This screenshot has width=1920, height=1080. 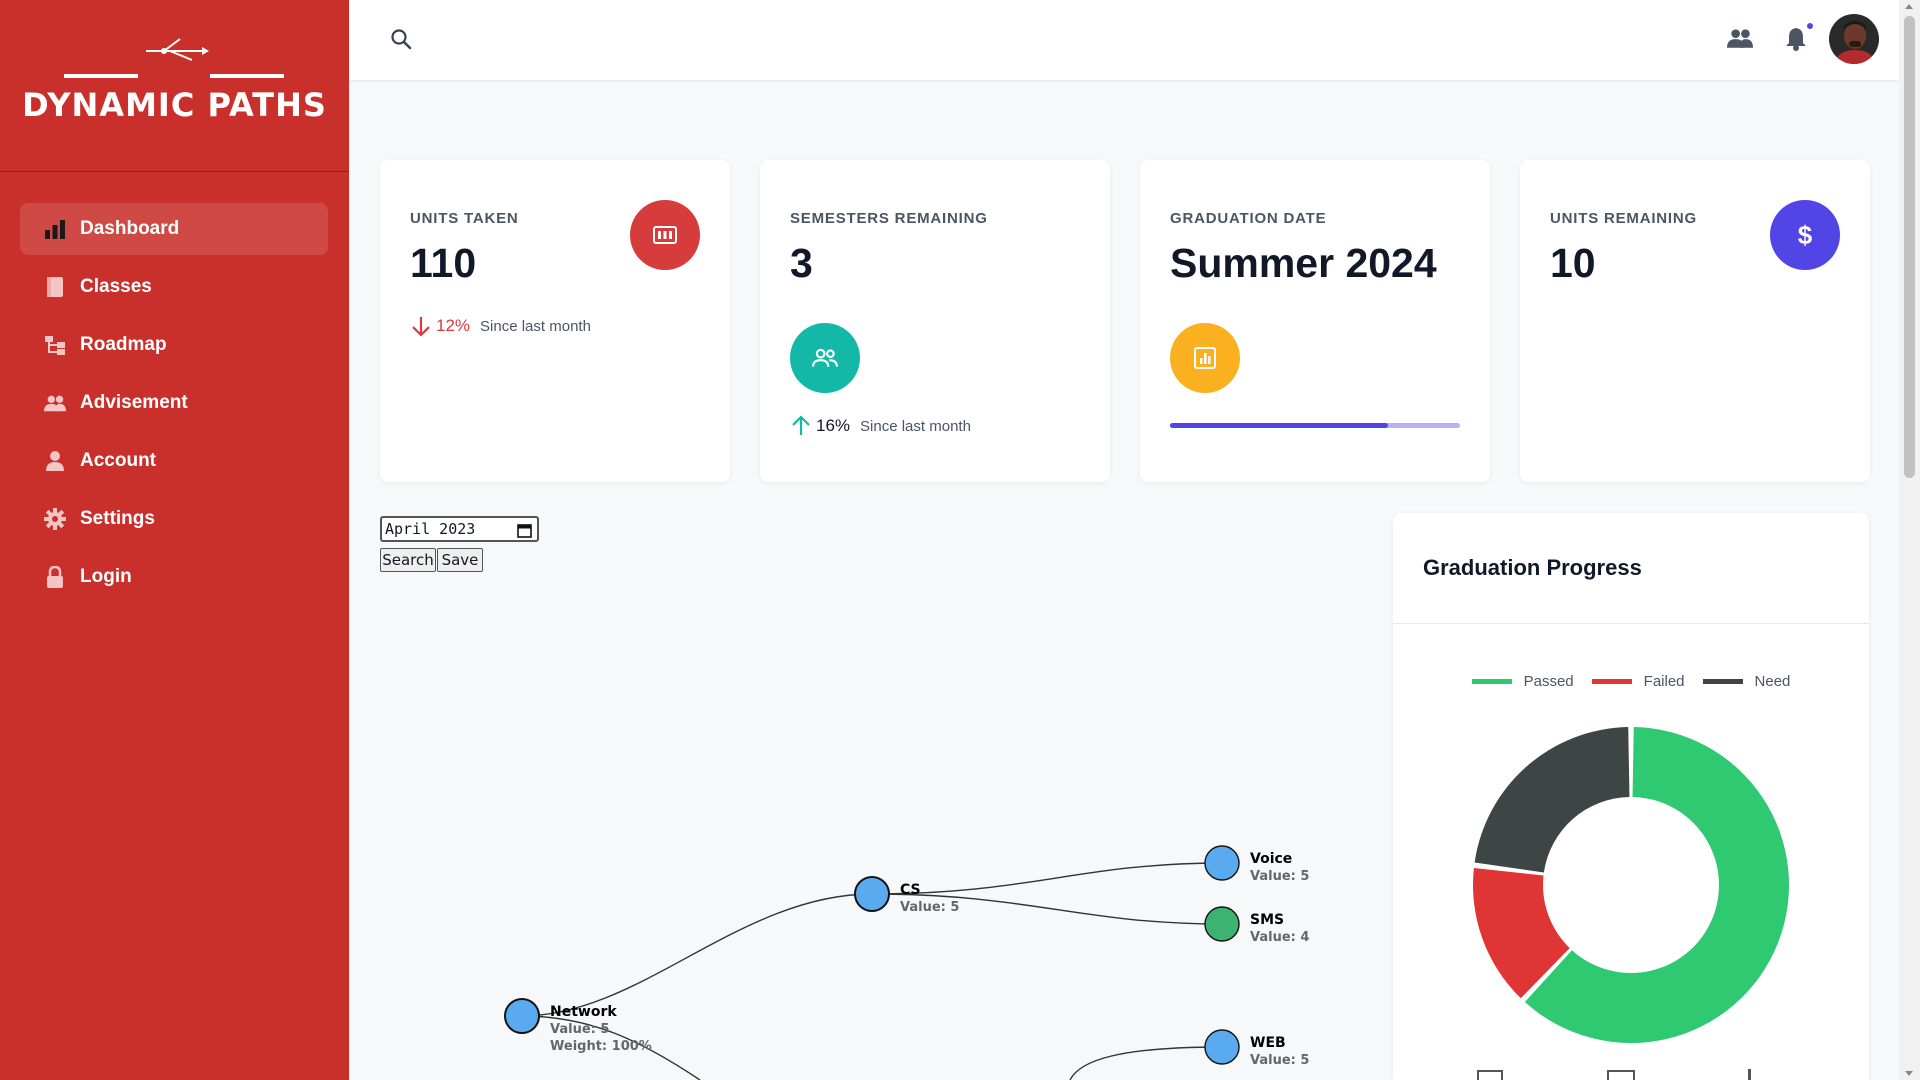 What do you see at coordinates (1695, 321) in the screenshot?
I see `stat-card-units-remaining: UNITS REMAINING 10 $` at bounding box center [1695, 321].